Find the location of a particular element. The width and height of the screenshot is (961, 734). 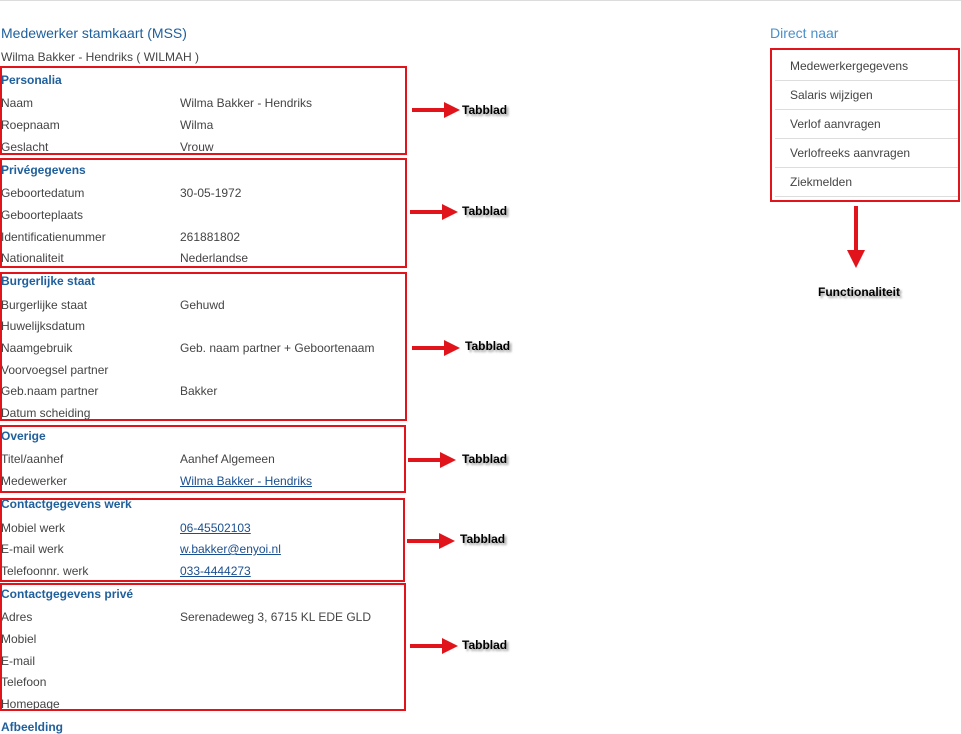

field-label: E-mail werk is located at coordinates (32, 549).